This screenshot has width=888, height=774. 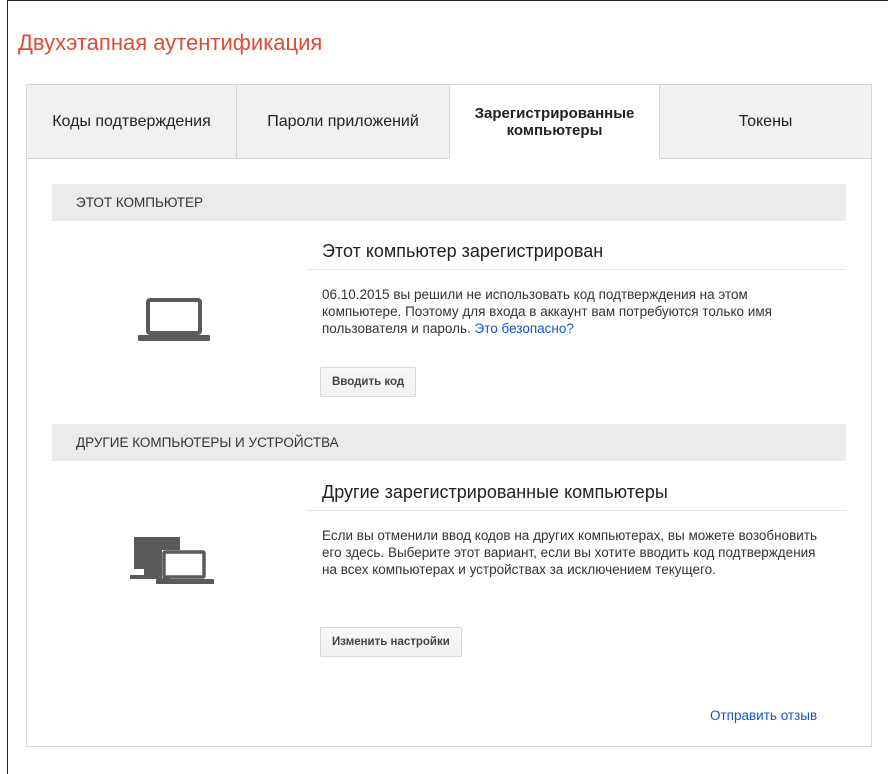 I want to click on tab-app-passwords: Пароли приложений, so click(x=343, y=122).